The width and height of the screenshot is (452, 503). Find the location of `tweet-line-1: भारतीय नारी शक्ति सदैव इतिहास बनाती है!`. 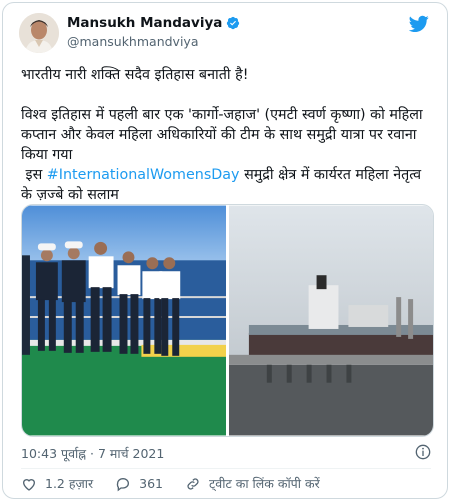

tweet-line-1: भारतीय नारी शक्ति सदैव इतिहास बनाती है! is located at coordinates (135, 75).